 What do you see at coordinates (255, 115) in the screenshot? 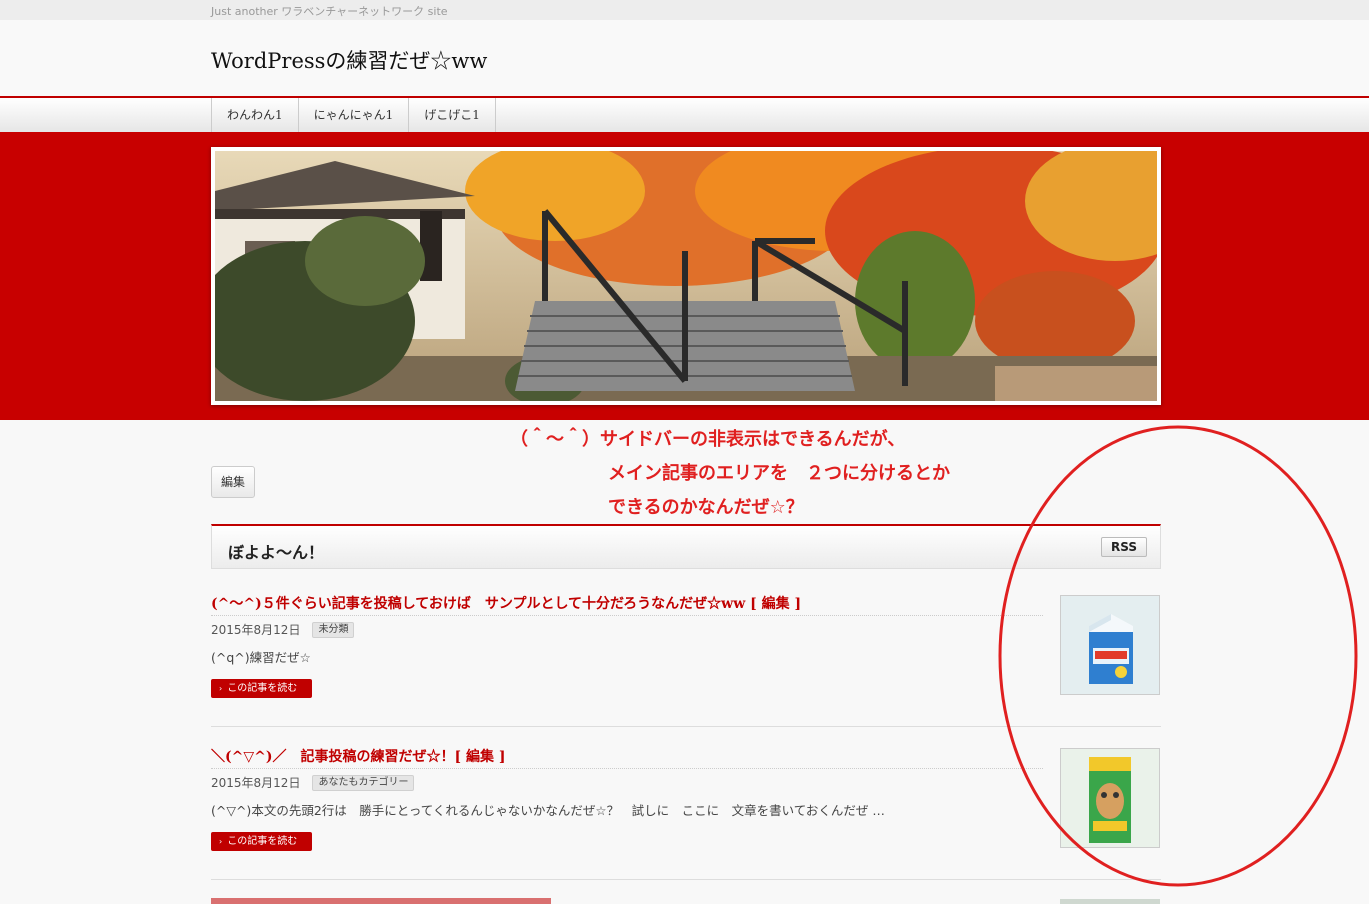
I see `nav-item-wanwan: わんわん1` at bounding box center [255, 115].